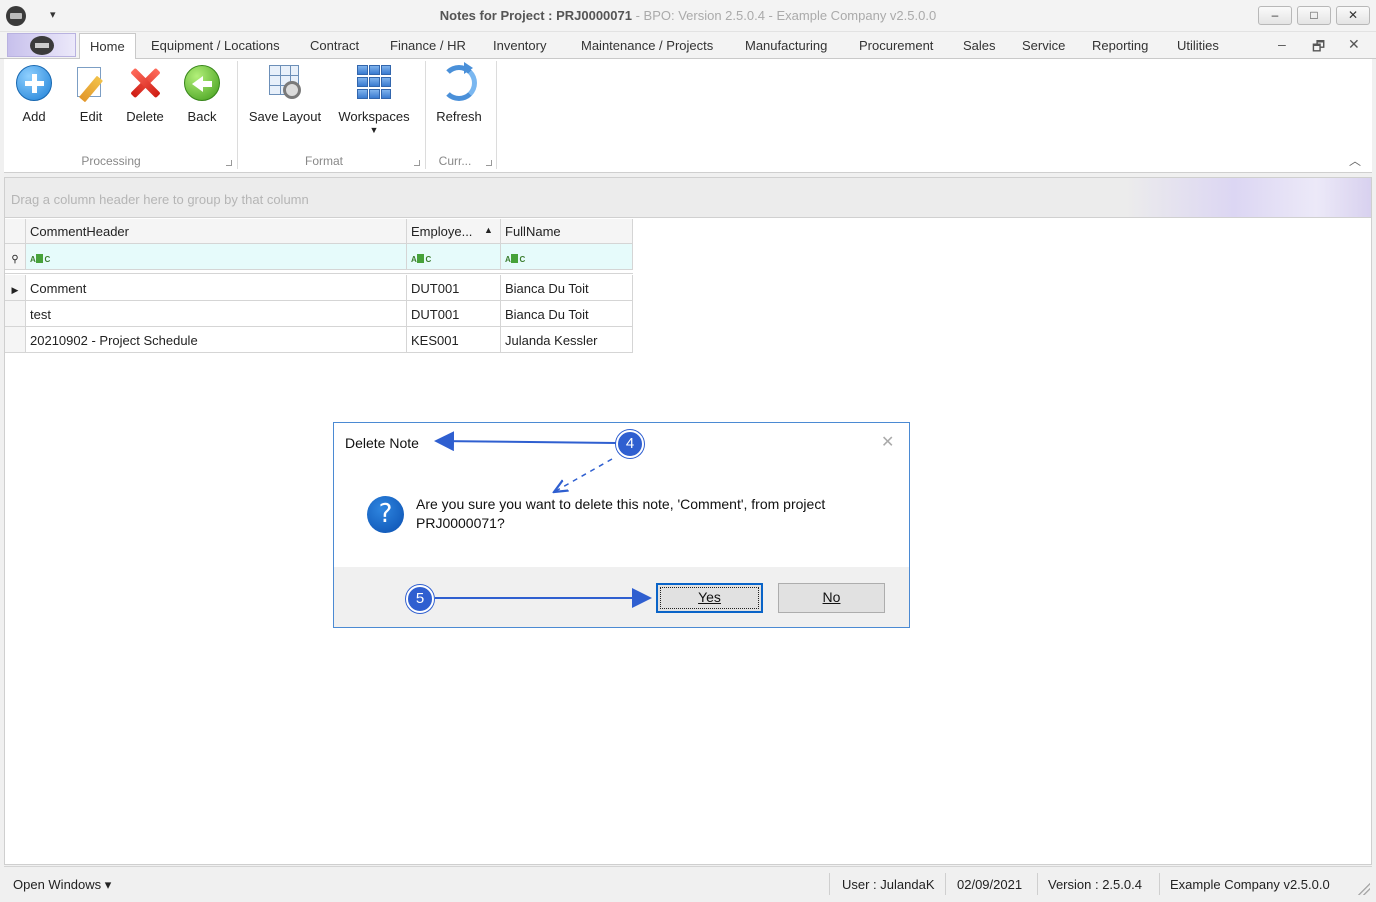  What do you see at coordinates (990, 884) in the screenshot?
I see `status-date: 02/09/2021` at bounding box center [990, 884].